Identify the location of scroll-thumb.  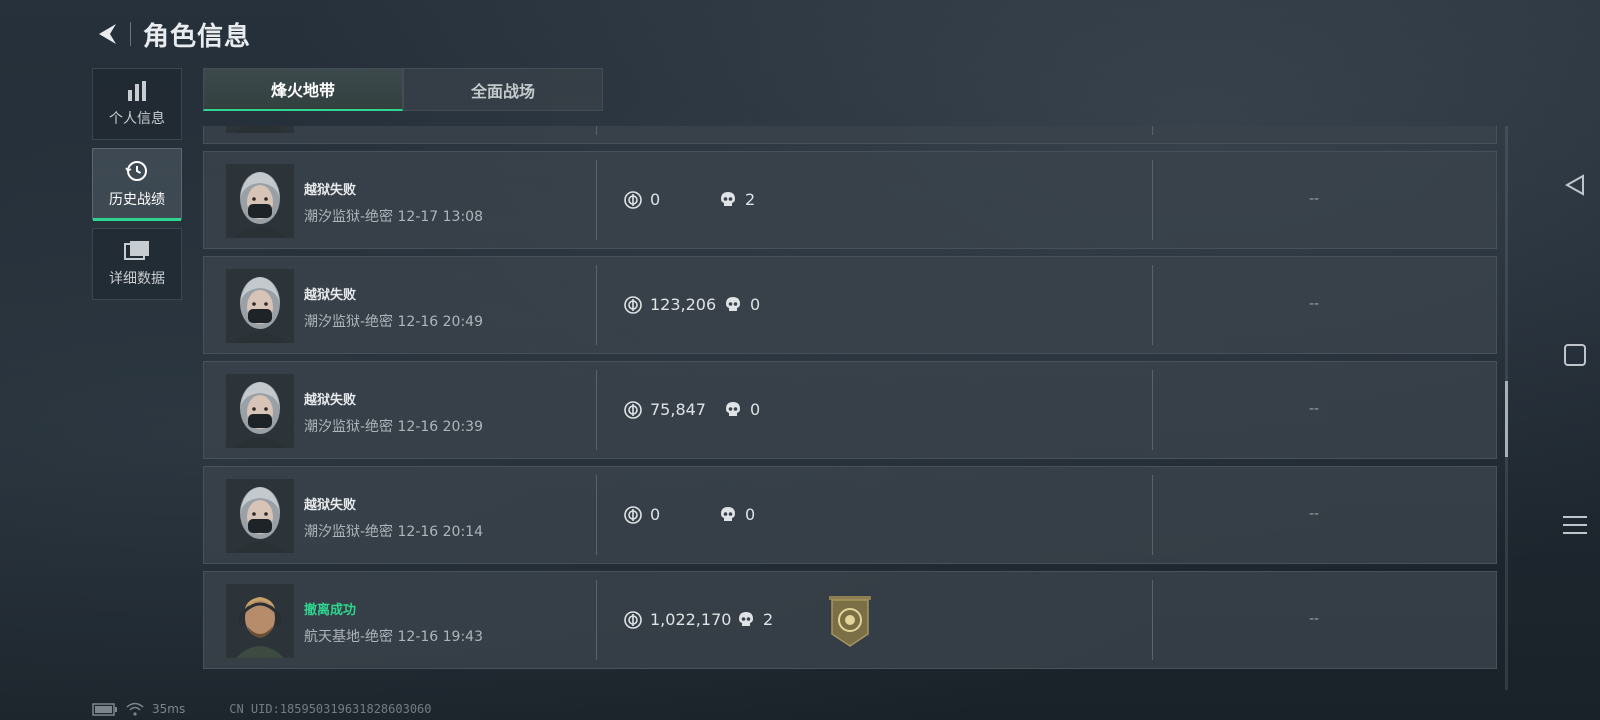
(1506, 419).